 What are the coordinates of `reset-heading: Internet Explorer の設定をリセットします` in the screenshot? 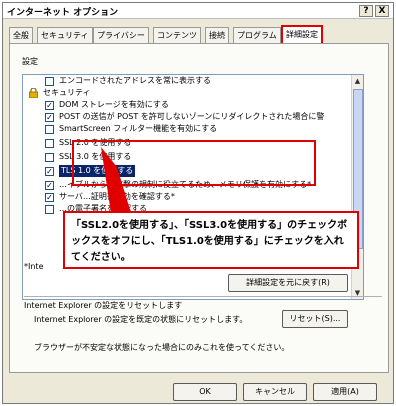 It's located at (103, 305).